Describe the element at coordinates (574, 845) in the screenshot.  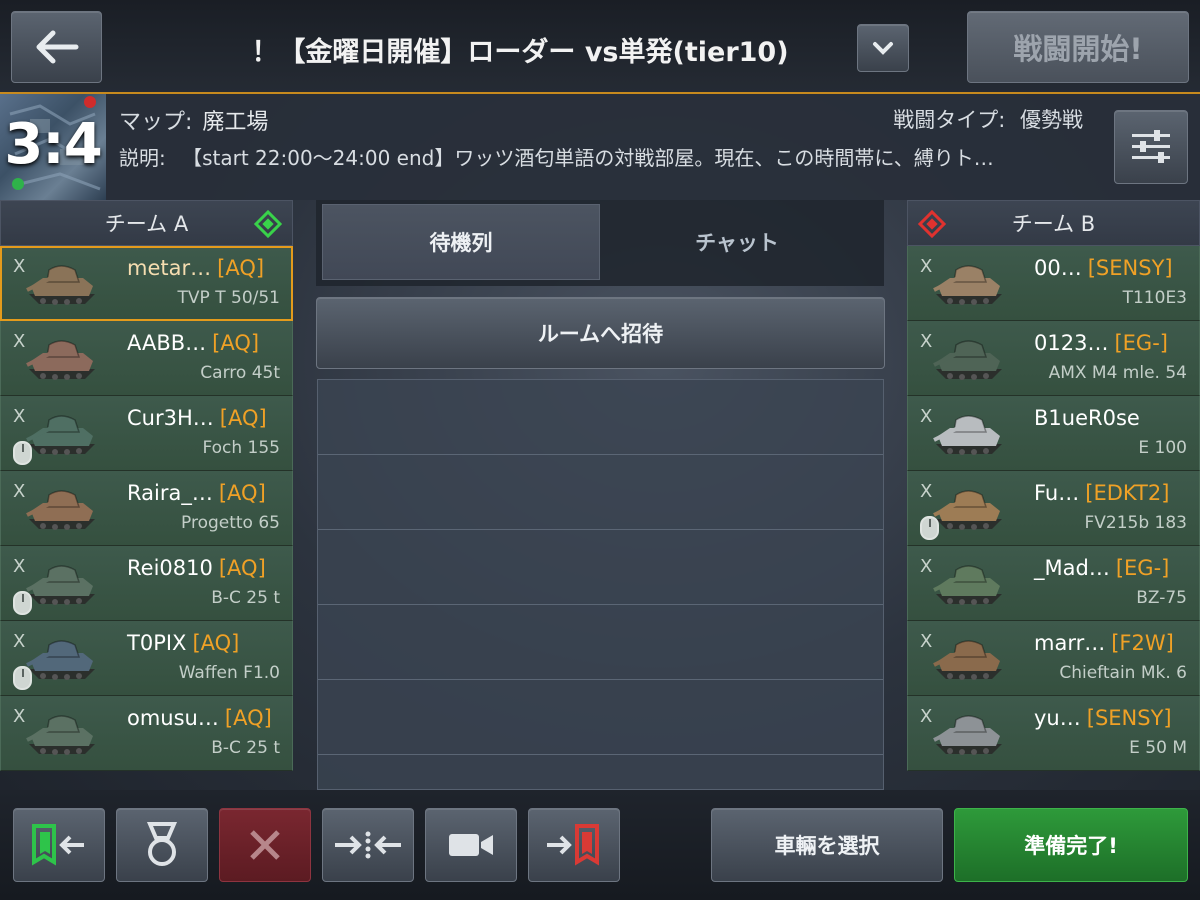
I see `move-to-team-b-button` at that location.